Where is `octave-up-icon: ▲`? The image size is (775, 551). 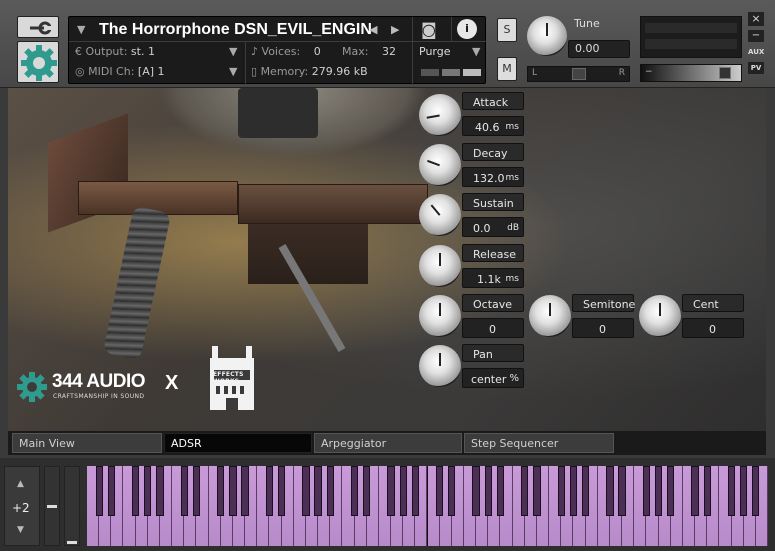
octave-up-icon: ▲ is located at coordinates (20, 484).